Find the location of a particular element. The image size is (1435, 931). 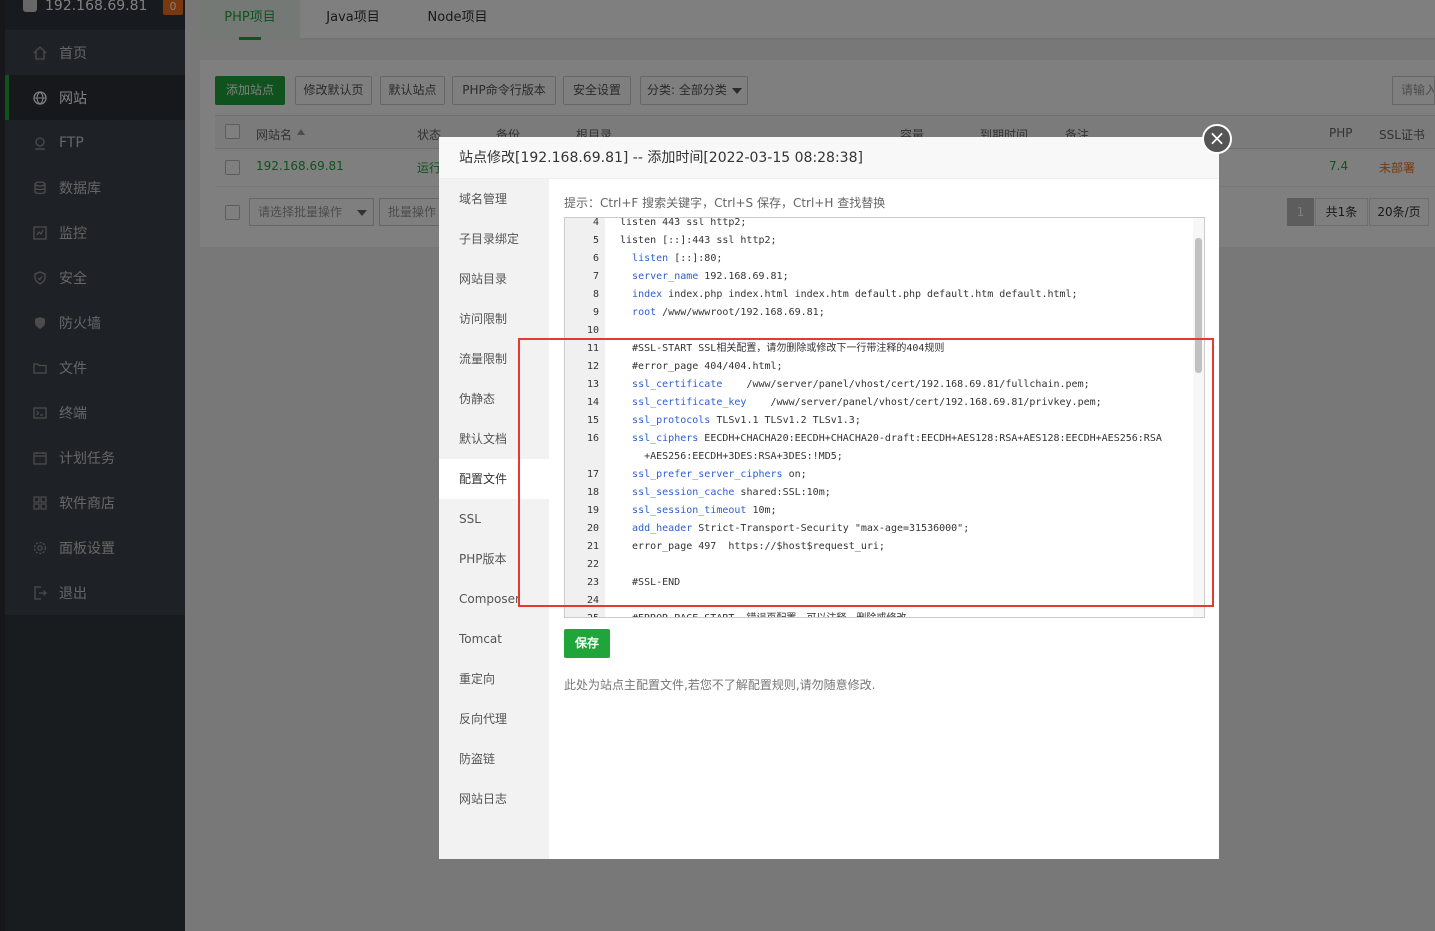

line-text: #ERROR-PAGE-START 错误页配置，可以注释、删除或修改 is located at coordinates (763, 613).